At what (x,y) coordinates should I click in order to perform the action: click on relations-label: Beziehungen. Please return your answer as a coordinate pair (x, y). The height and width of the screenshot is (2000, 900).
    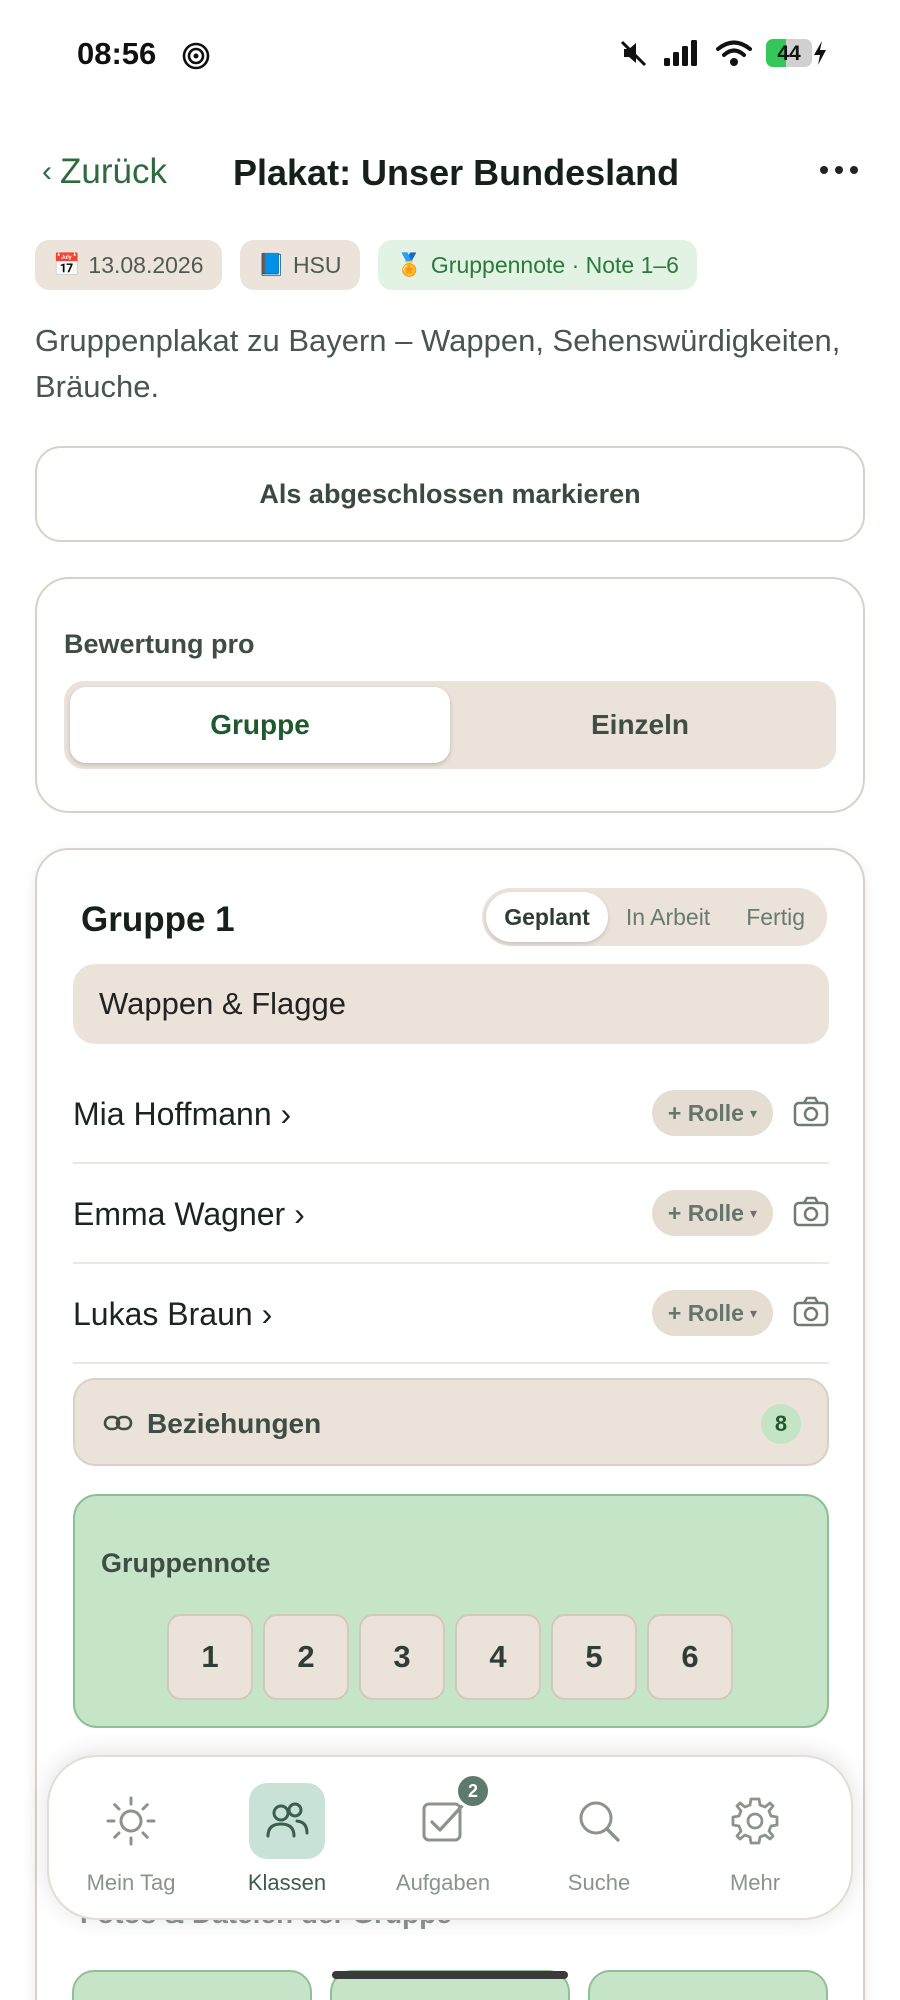
    Looking at the image, I should click on (234, 1423).